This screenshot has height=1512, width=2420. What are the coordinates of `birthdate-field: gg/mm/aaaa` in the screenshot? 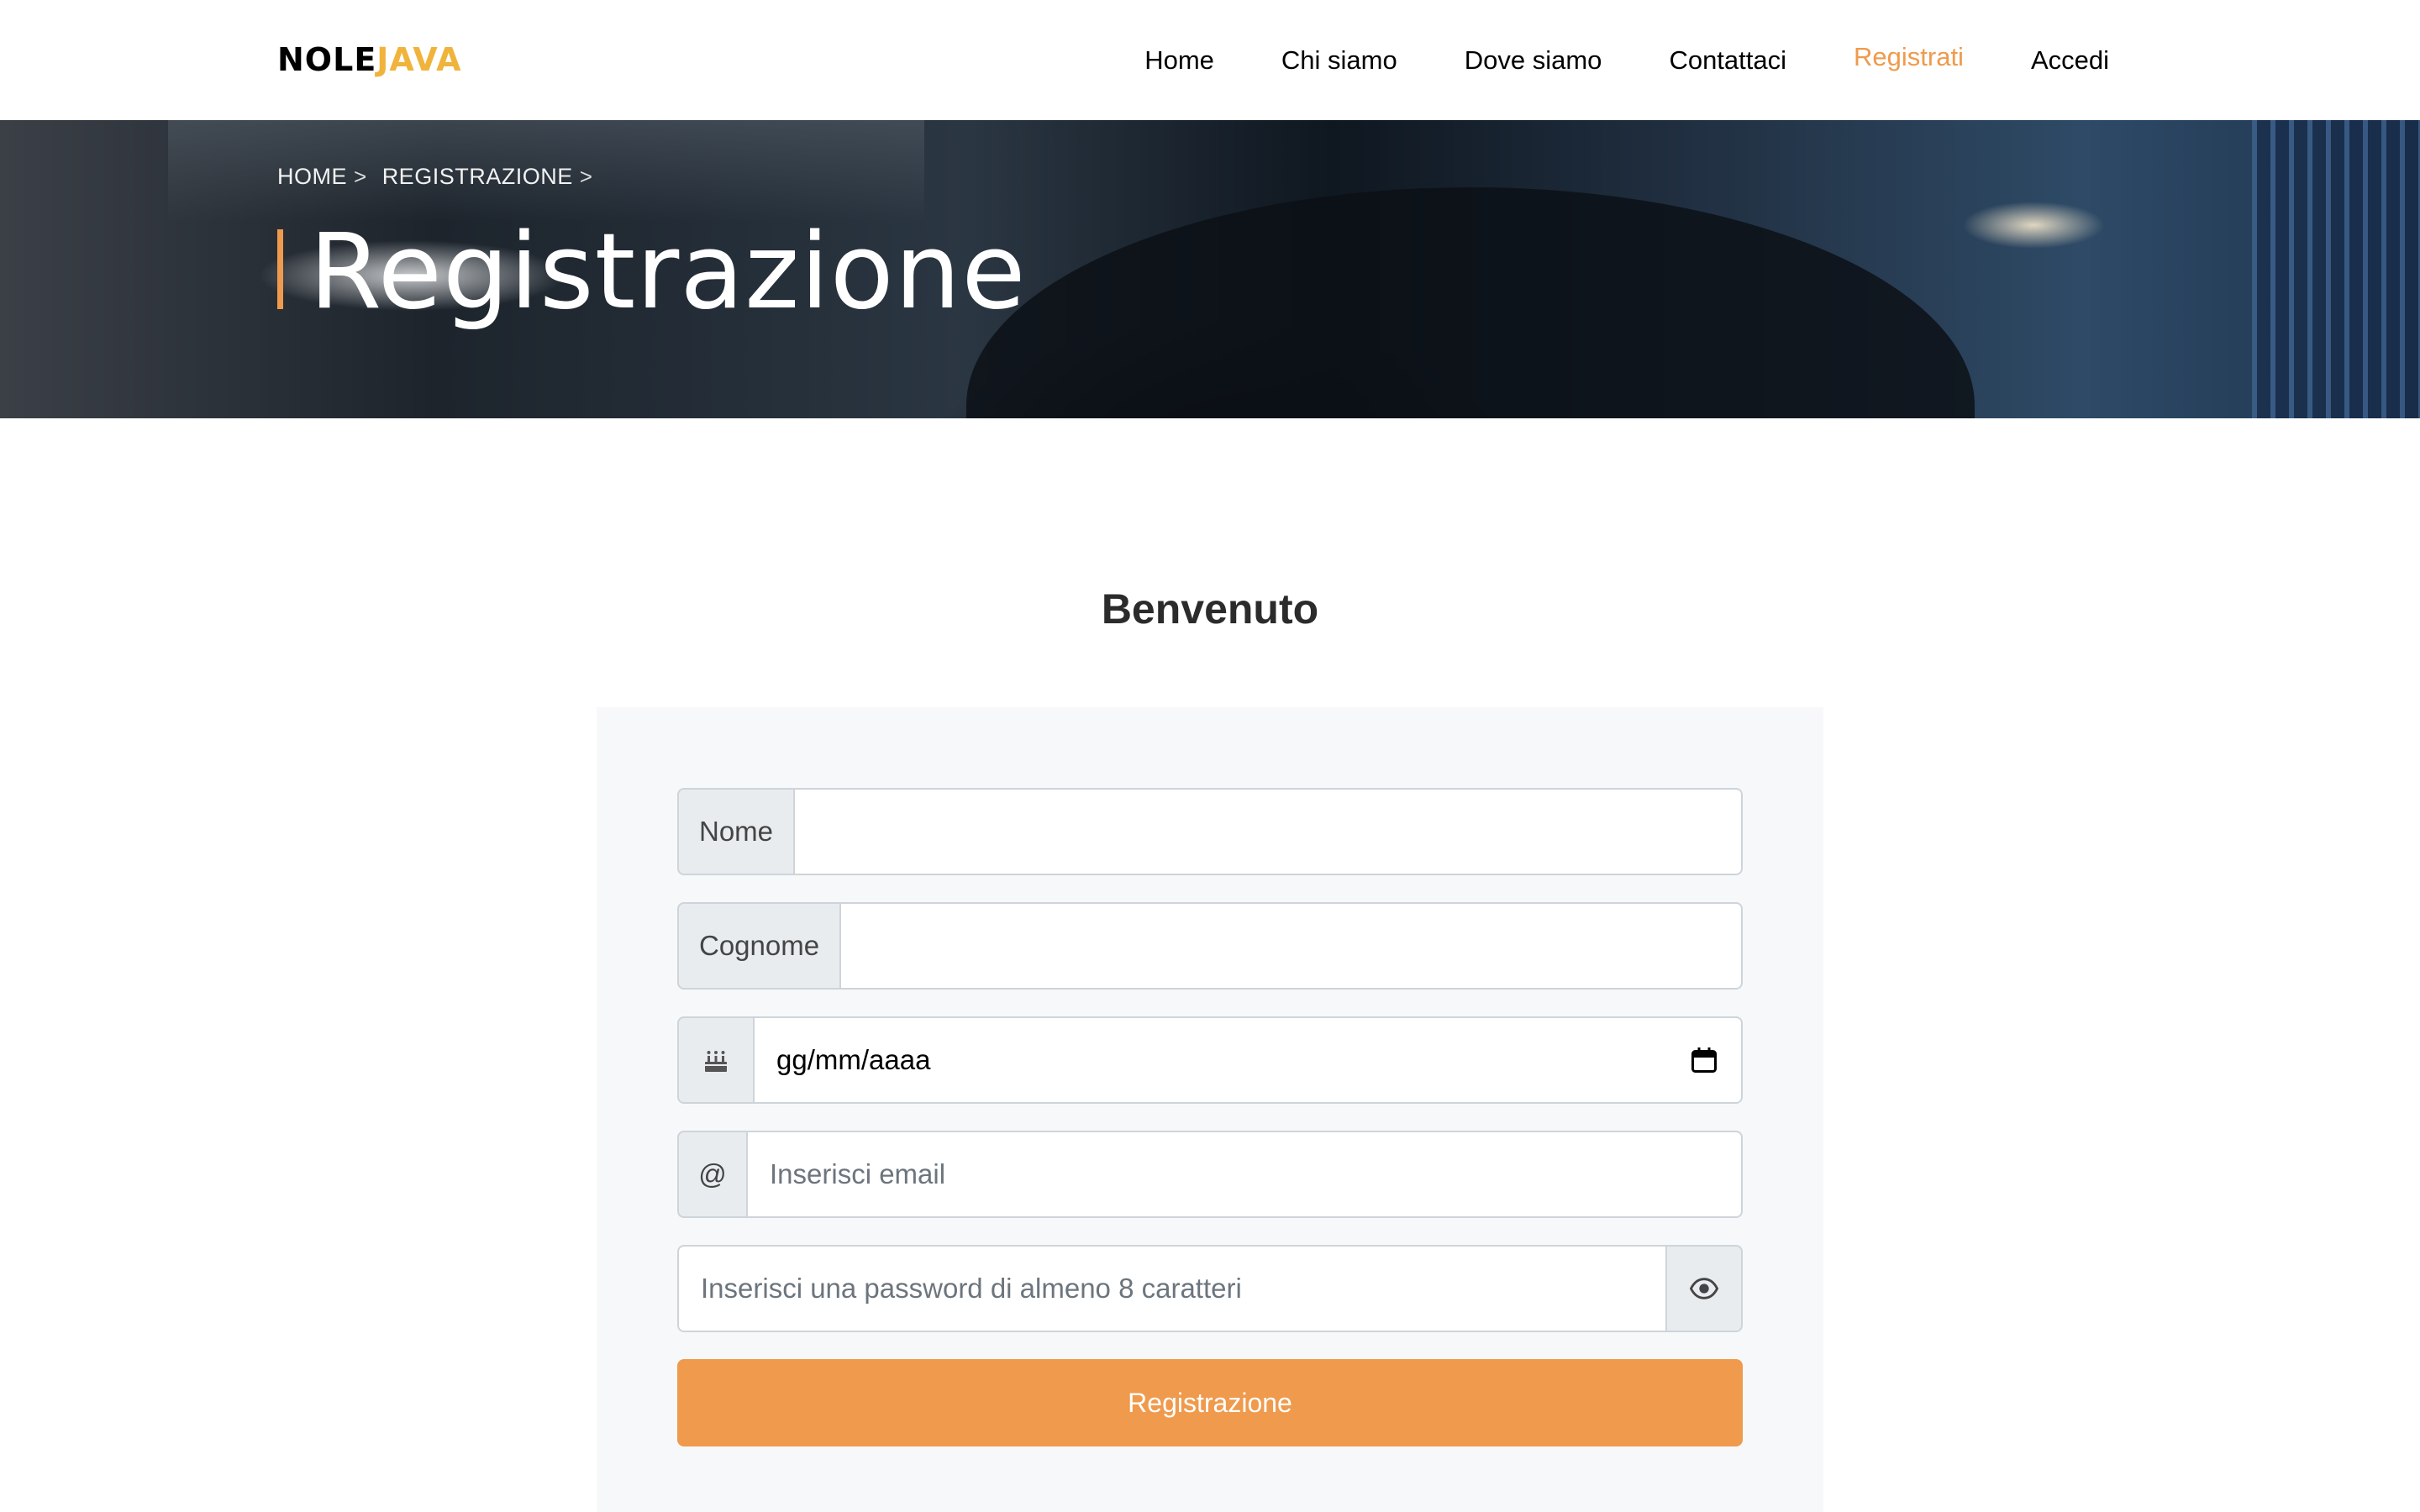 It's located at (1249, 1060).